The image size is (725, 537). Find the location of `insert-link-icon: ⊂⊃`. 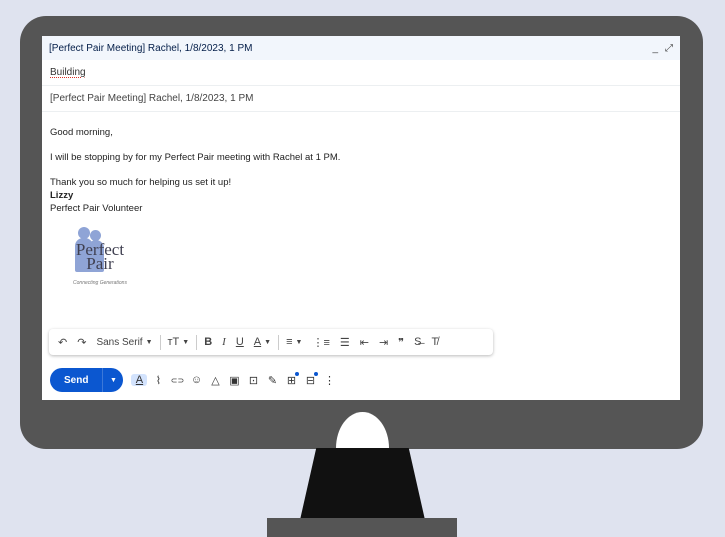

insert-link-icon: ⊂⊃ is located at coordinates (177, 380).